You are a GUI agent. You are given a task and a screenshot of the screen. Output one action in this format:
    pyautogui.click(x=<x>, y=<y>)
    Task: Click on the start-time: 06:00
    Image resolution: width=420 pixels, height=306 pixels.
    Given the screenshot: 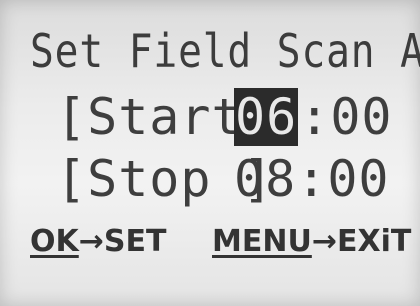 What is the action you would take?
    pyautogui.click(x=313, y=117)
    